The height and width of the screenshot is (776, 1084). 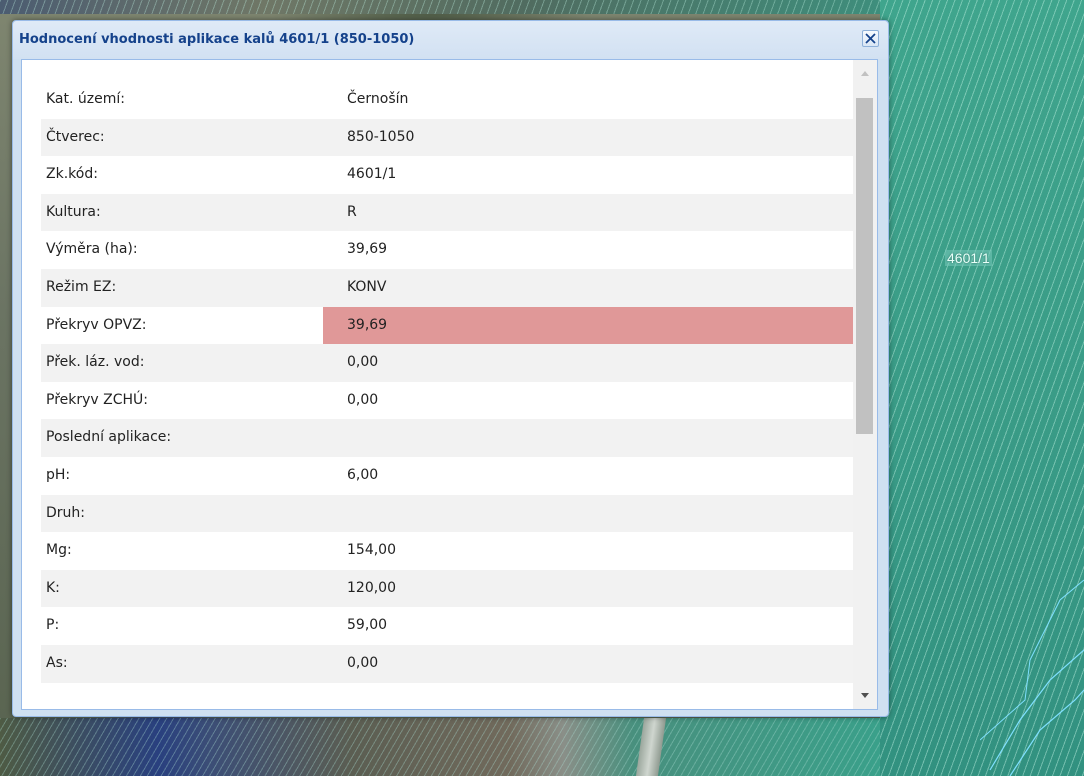 I want to click on scroll-thumb, so click(x=864, y=266).